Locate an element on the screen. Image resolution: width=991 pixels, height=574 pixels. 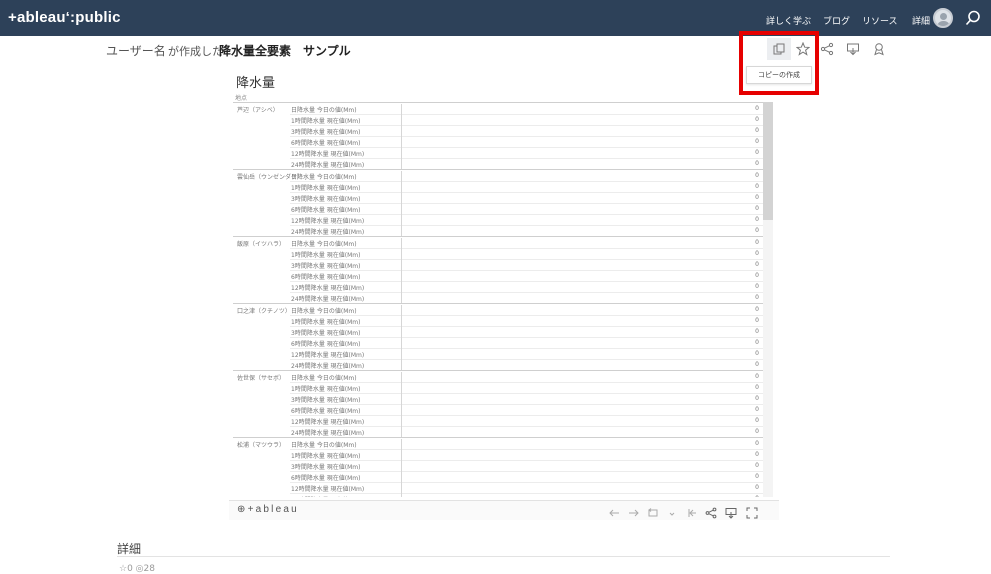
favorites-views-stats: ☆0 ◎28 is located at coordinates (137, 569).